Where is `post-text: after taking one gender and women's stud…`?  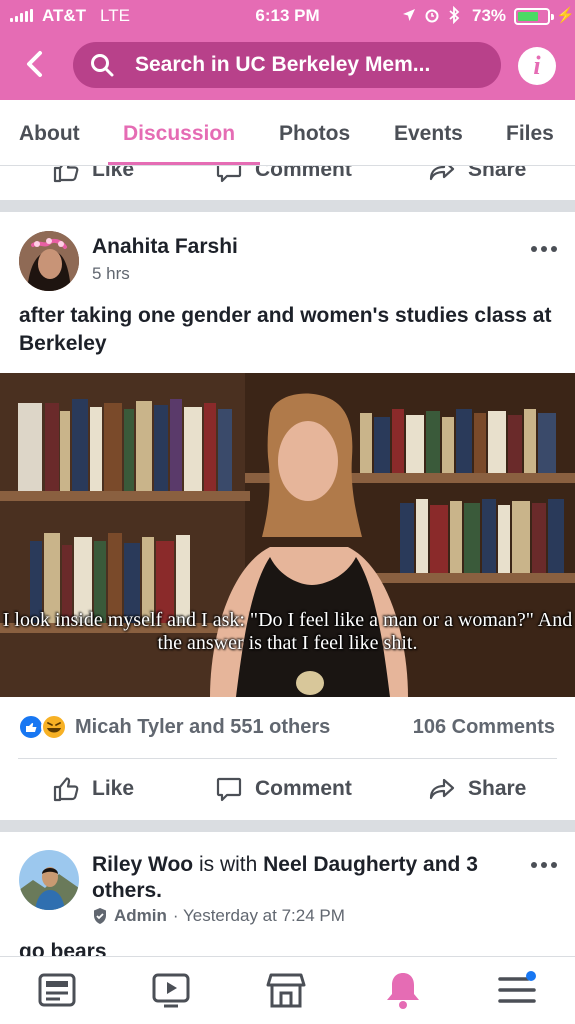 post-text: after taking one gender and women's stud… is located at coordinates (285, 329).